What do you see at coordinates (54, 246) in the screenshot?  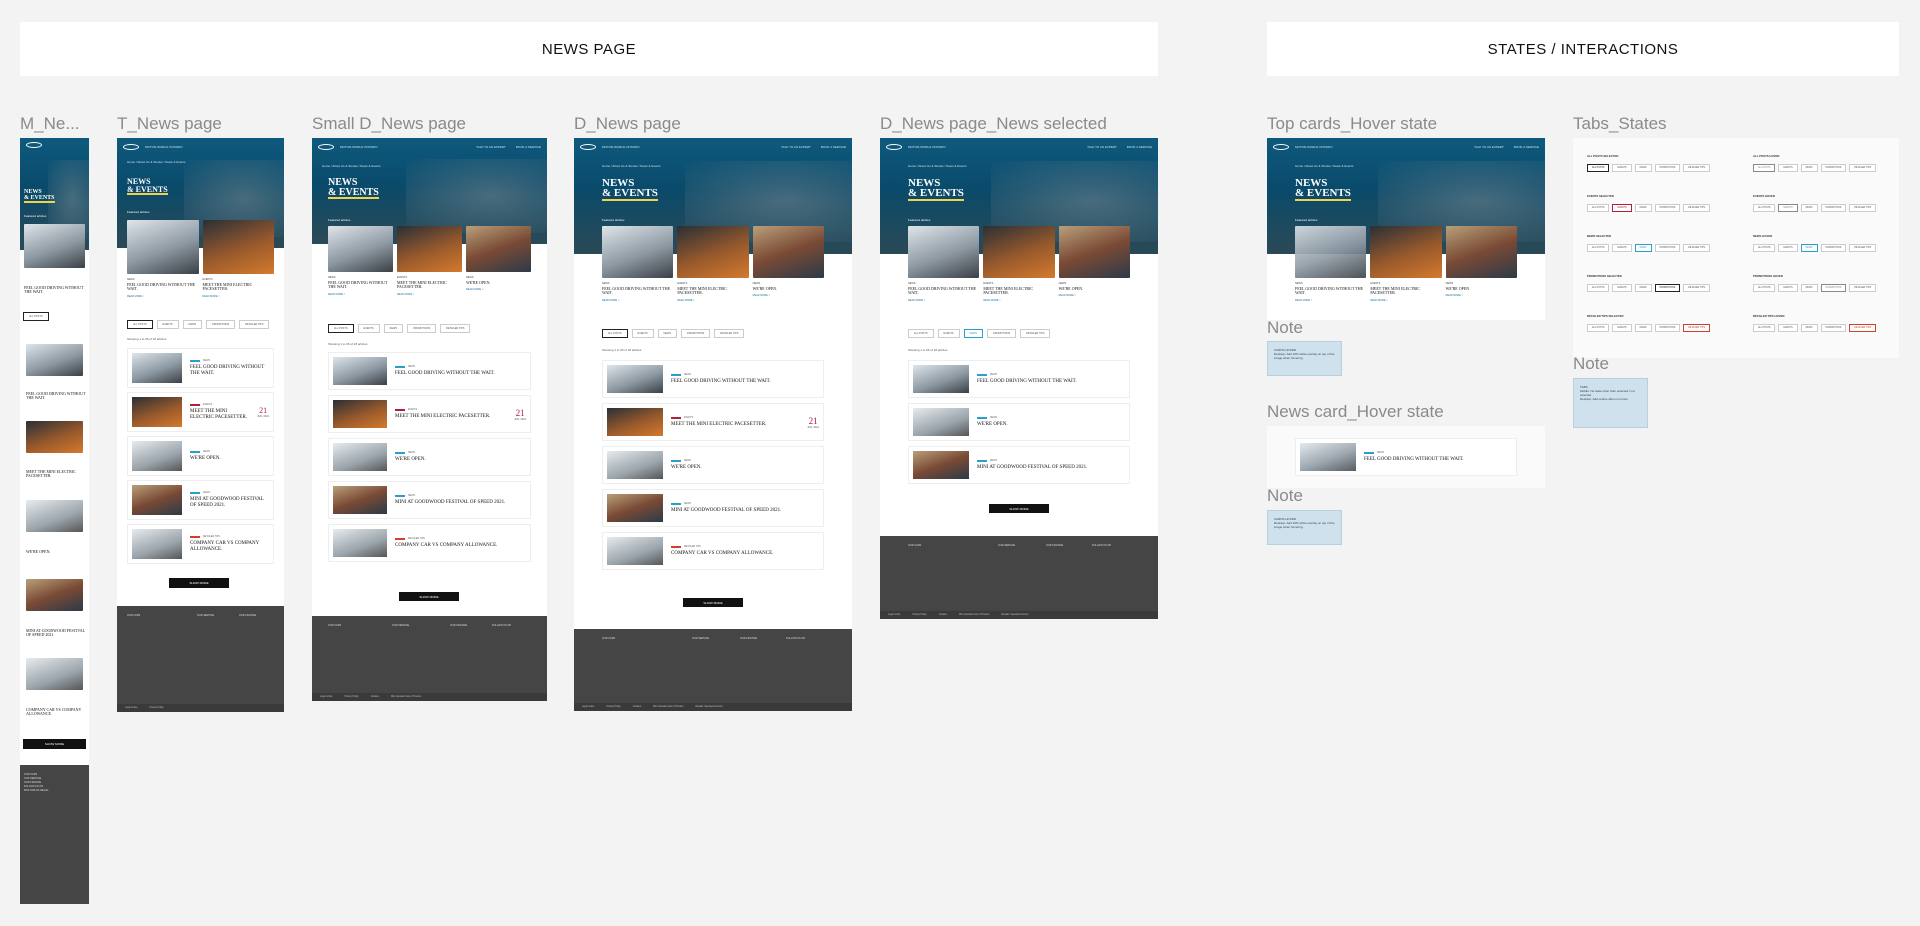 I see `featured-image` at bounding box center [54, 246].